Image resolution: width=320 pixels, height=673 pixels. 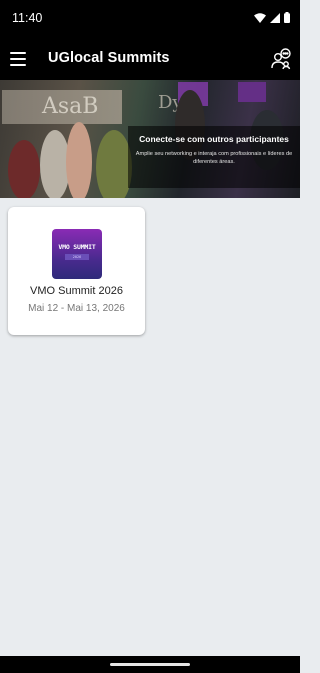 I want to click on home-gesture-pill, so click(x=150, y=664).